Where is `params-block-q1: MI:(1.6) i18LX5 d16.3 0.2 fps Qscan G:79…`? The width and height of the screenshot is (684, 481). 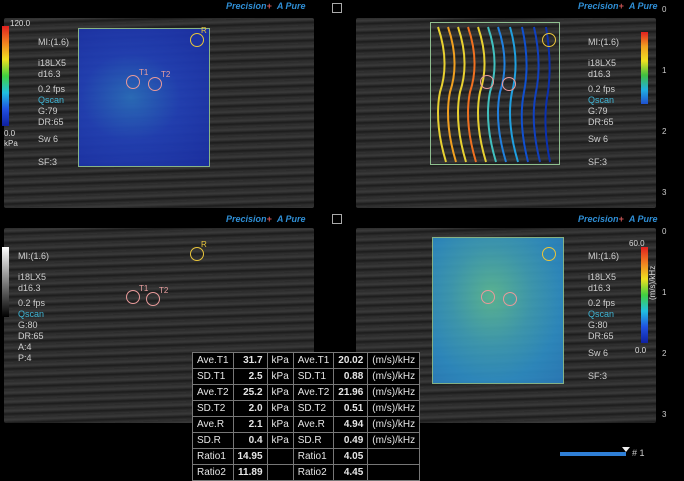 params-block-q1: MI:(1.6) i18LX5 d16.3 0.2 fps Qscan G:79… is located at coordinates (54, 102).